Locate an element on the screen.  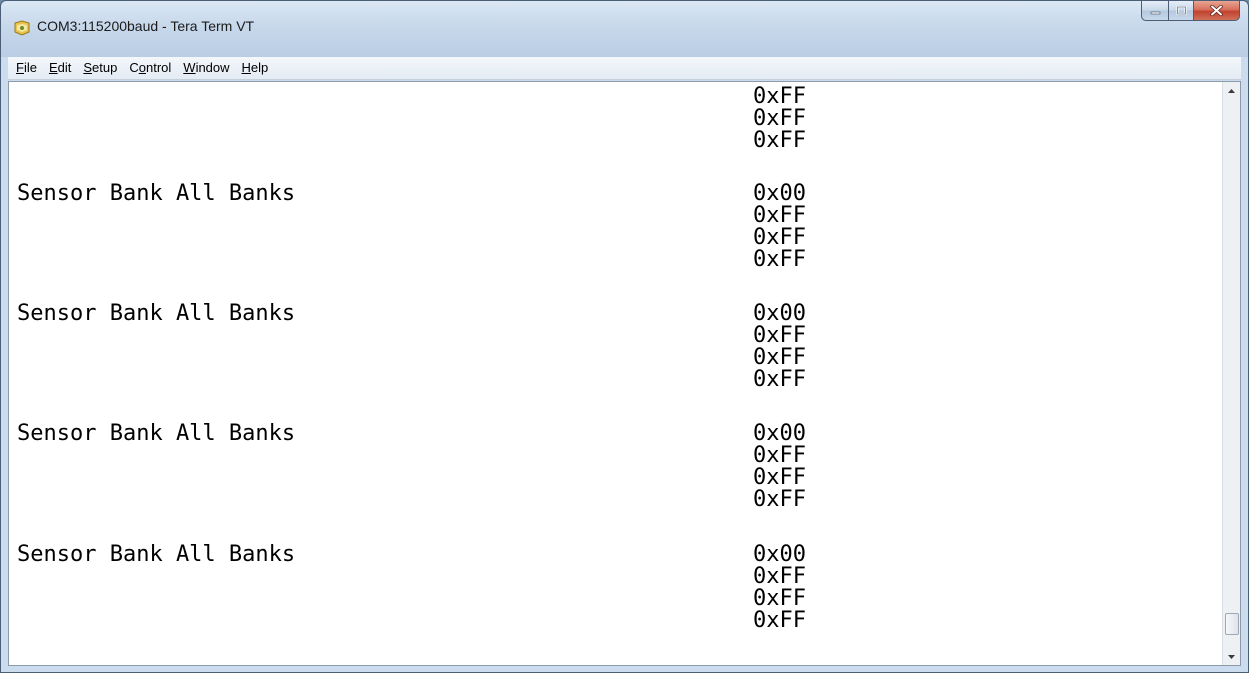
tera-term-icon is located at coordinates (22, 28).